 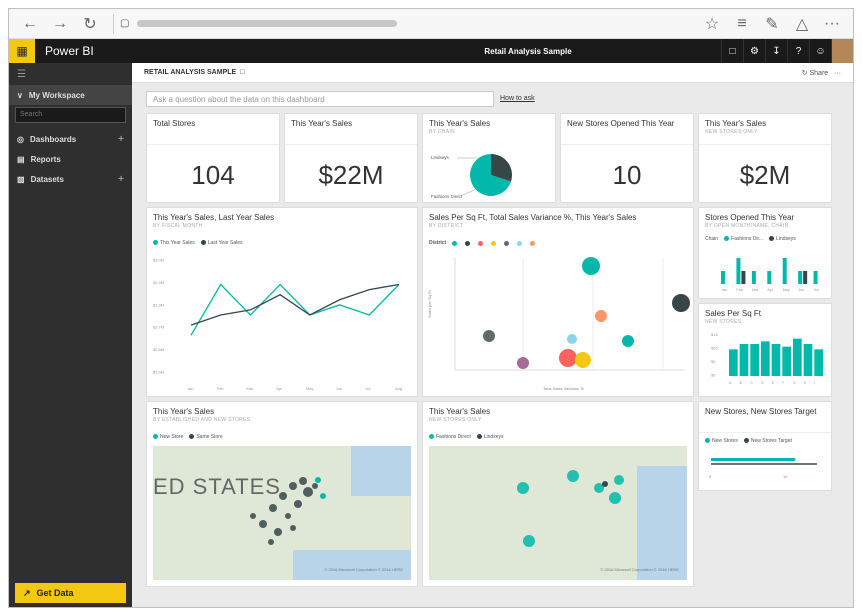 What do you see at coordinates (158, 304) in the screenshot?
I see `y-tick-label: $2.8M` at bounding box center [158, 304].